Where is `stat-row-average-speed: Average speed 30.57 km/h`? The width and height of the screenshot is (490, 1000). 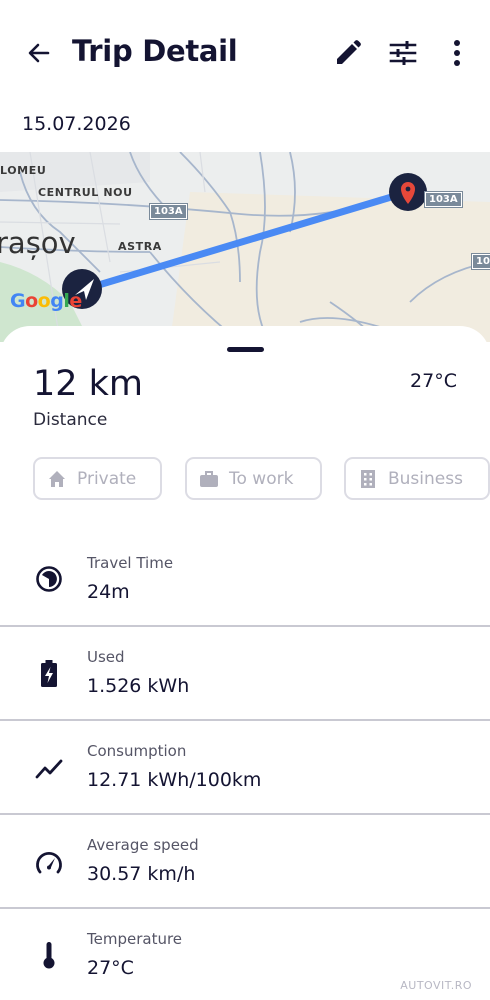 stat-row-average-speed: Average speed 30.57 km/h is located at coordinates (245, 862).